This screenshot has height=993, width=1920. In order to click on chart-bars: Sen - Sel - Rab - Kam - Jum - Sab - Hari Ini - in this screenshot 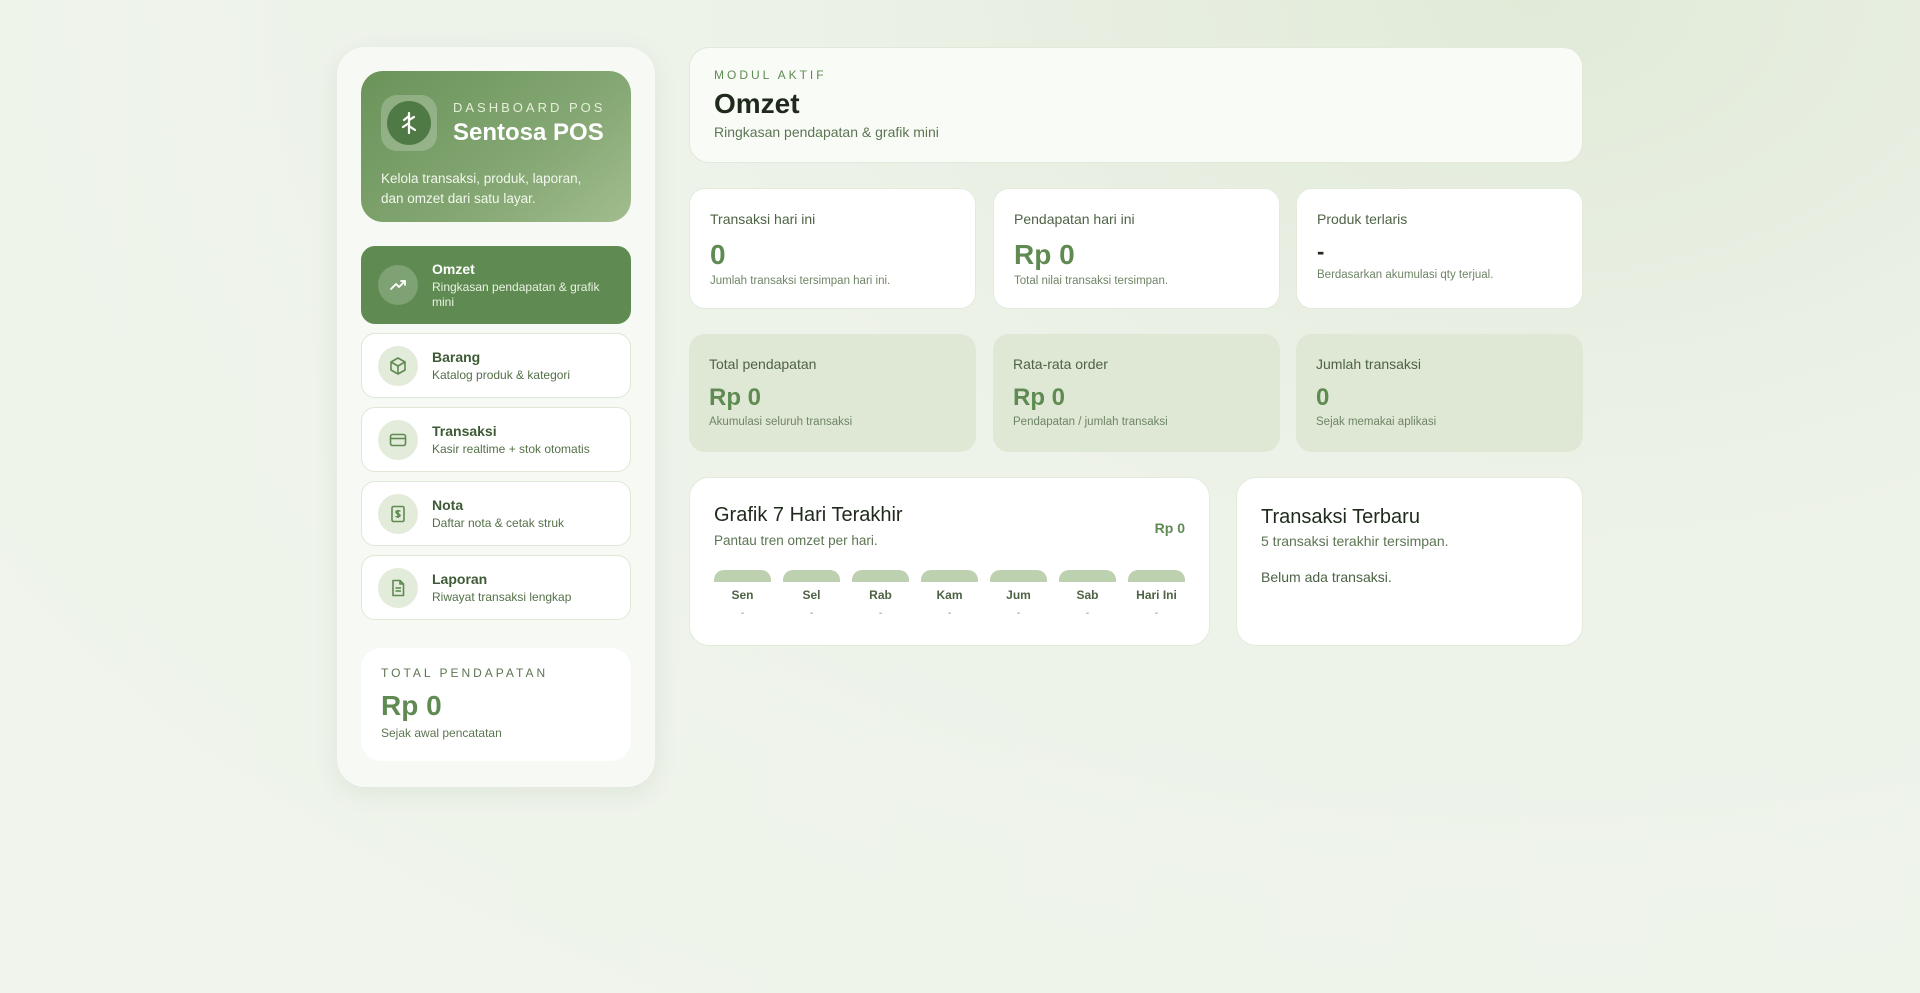, I will do `click(949, 594)`.